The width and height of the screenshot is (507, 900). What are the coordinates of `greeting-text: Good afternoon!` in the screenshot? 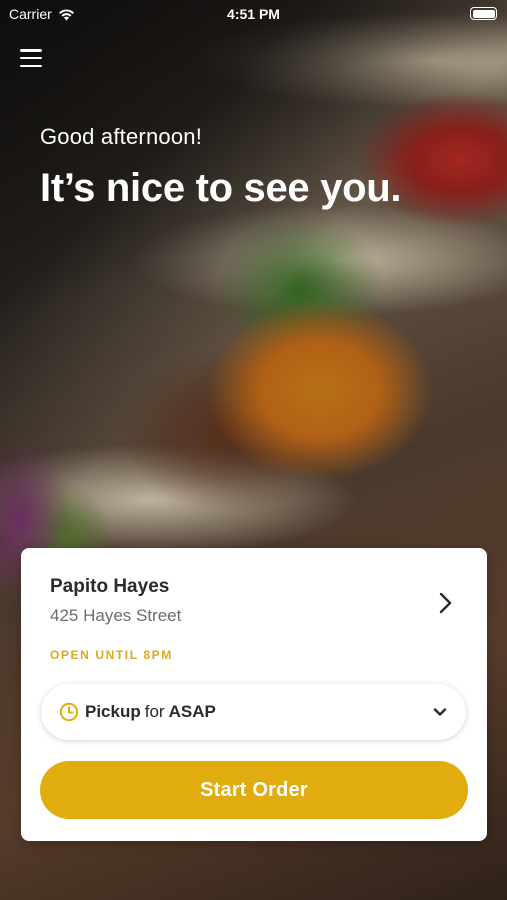 It's located at (121, 136).